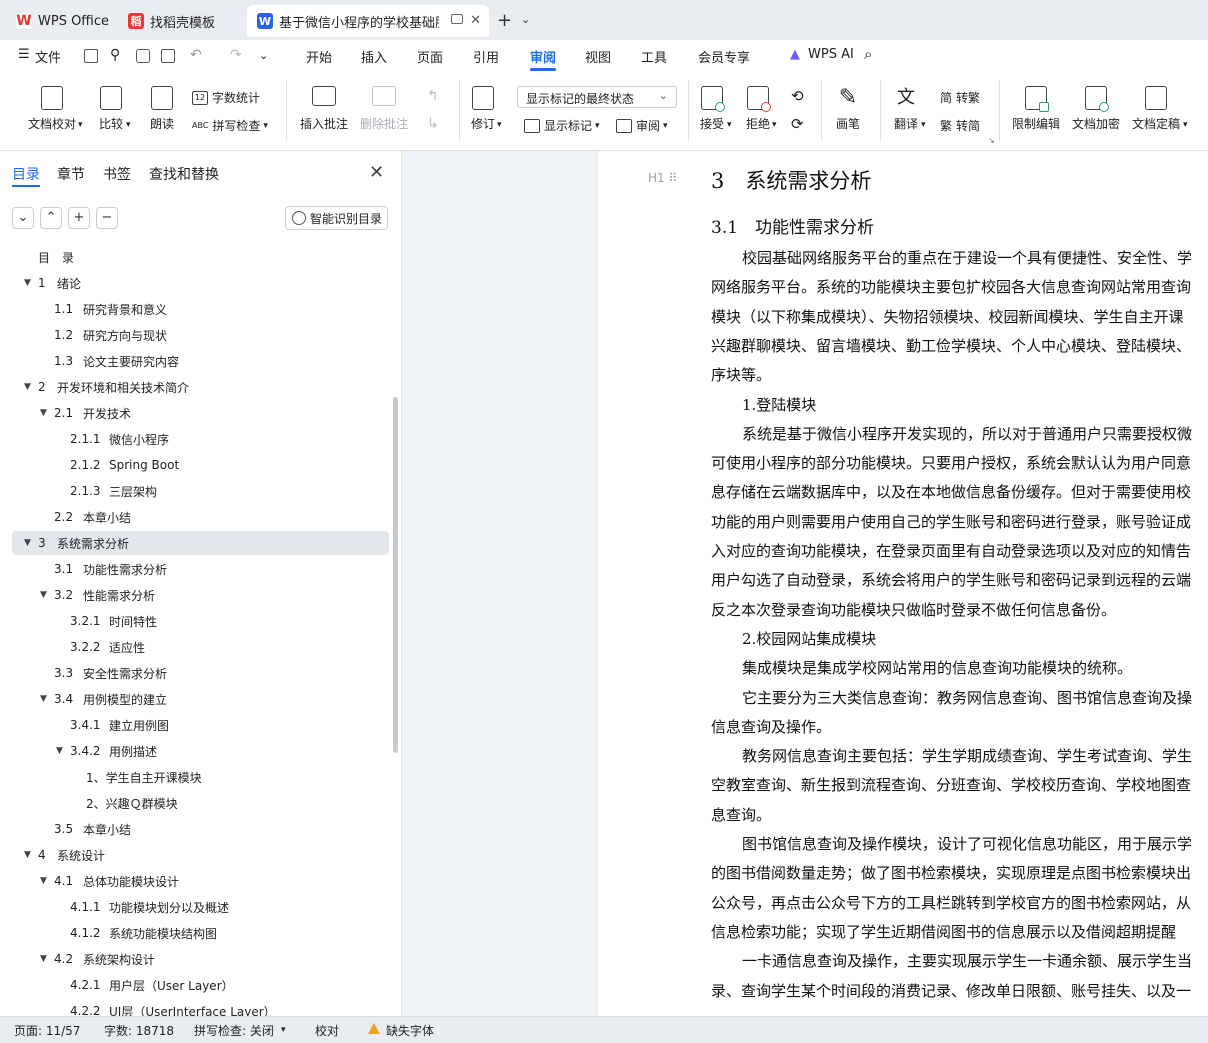 This screenshot has height=1043, width=1208. I want to click on quick-access-more-icon: ⌄, so click(263, 55).